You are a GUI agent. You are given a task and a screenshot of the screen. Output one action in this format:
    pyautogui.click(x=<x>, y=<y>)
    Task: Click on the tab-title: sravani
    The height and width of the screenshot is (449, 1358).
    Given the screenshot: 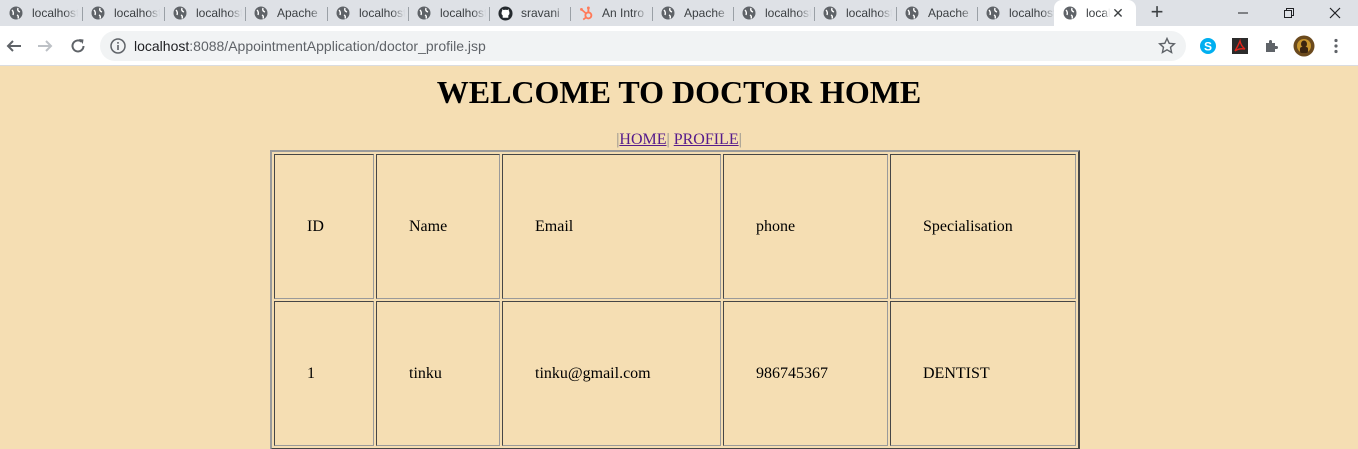 What is the action you would take?
    pyautogui.click(x=540, y=13)
    